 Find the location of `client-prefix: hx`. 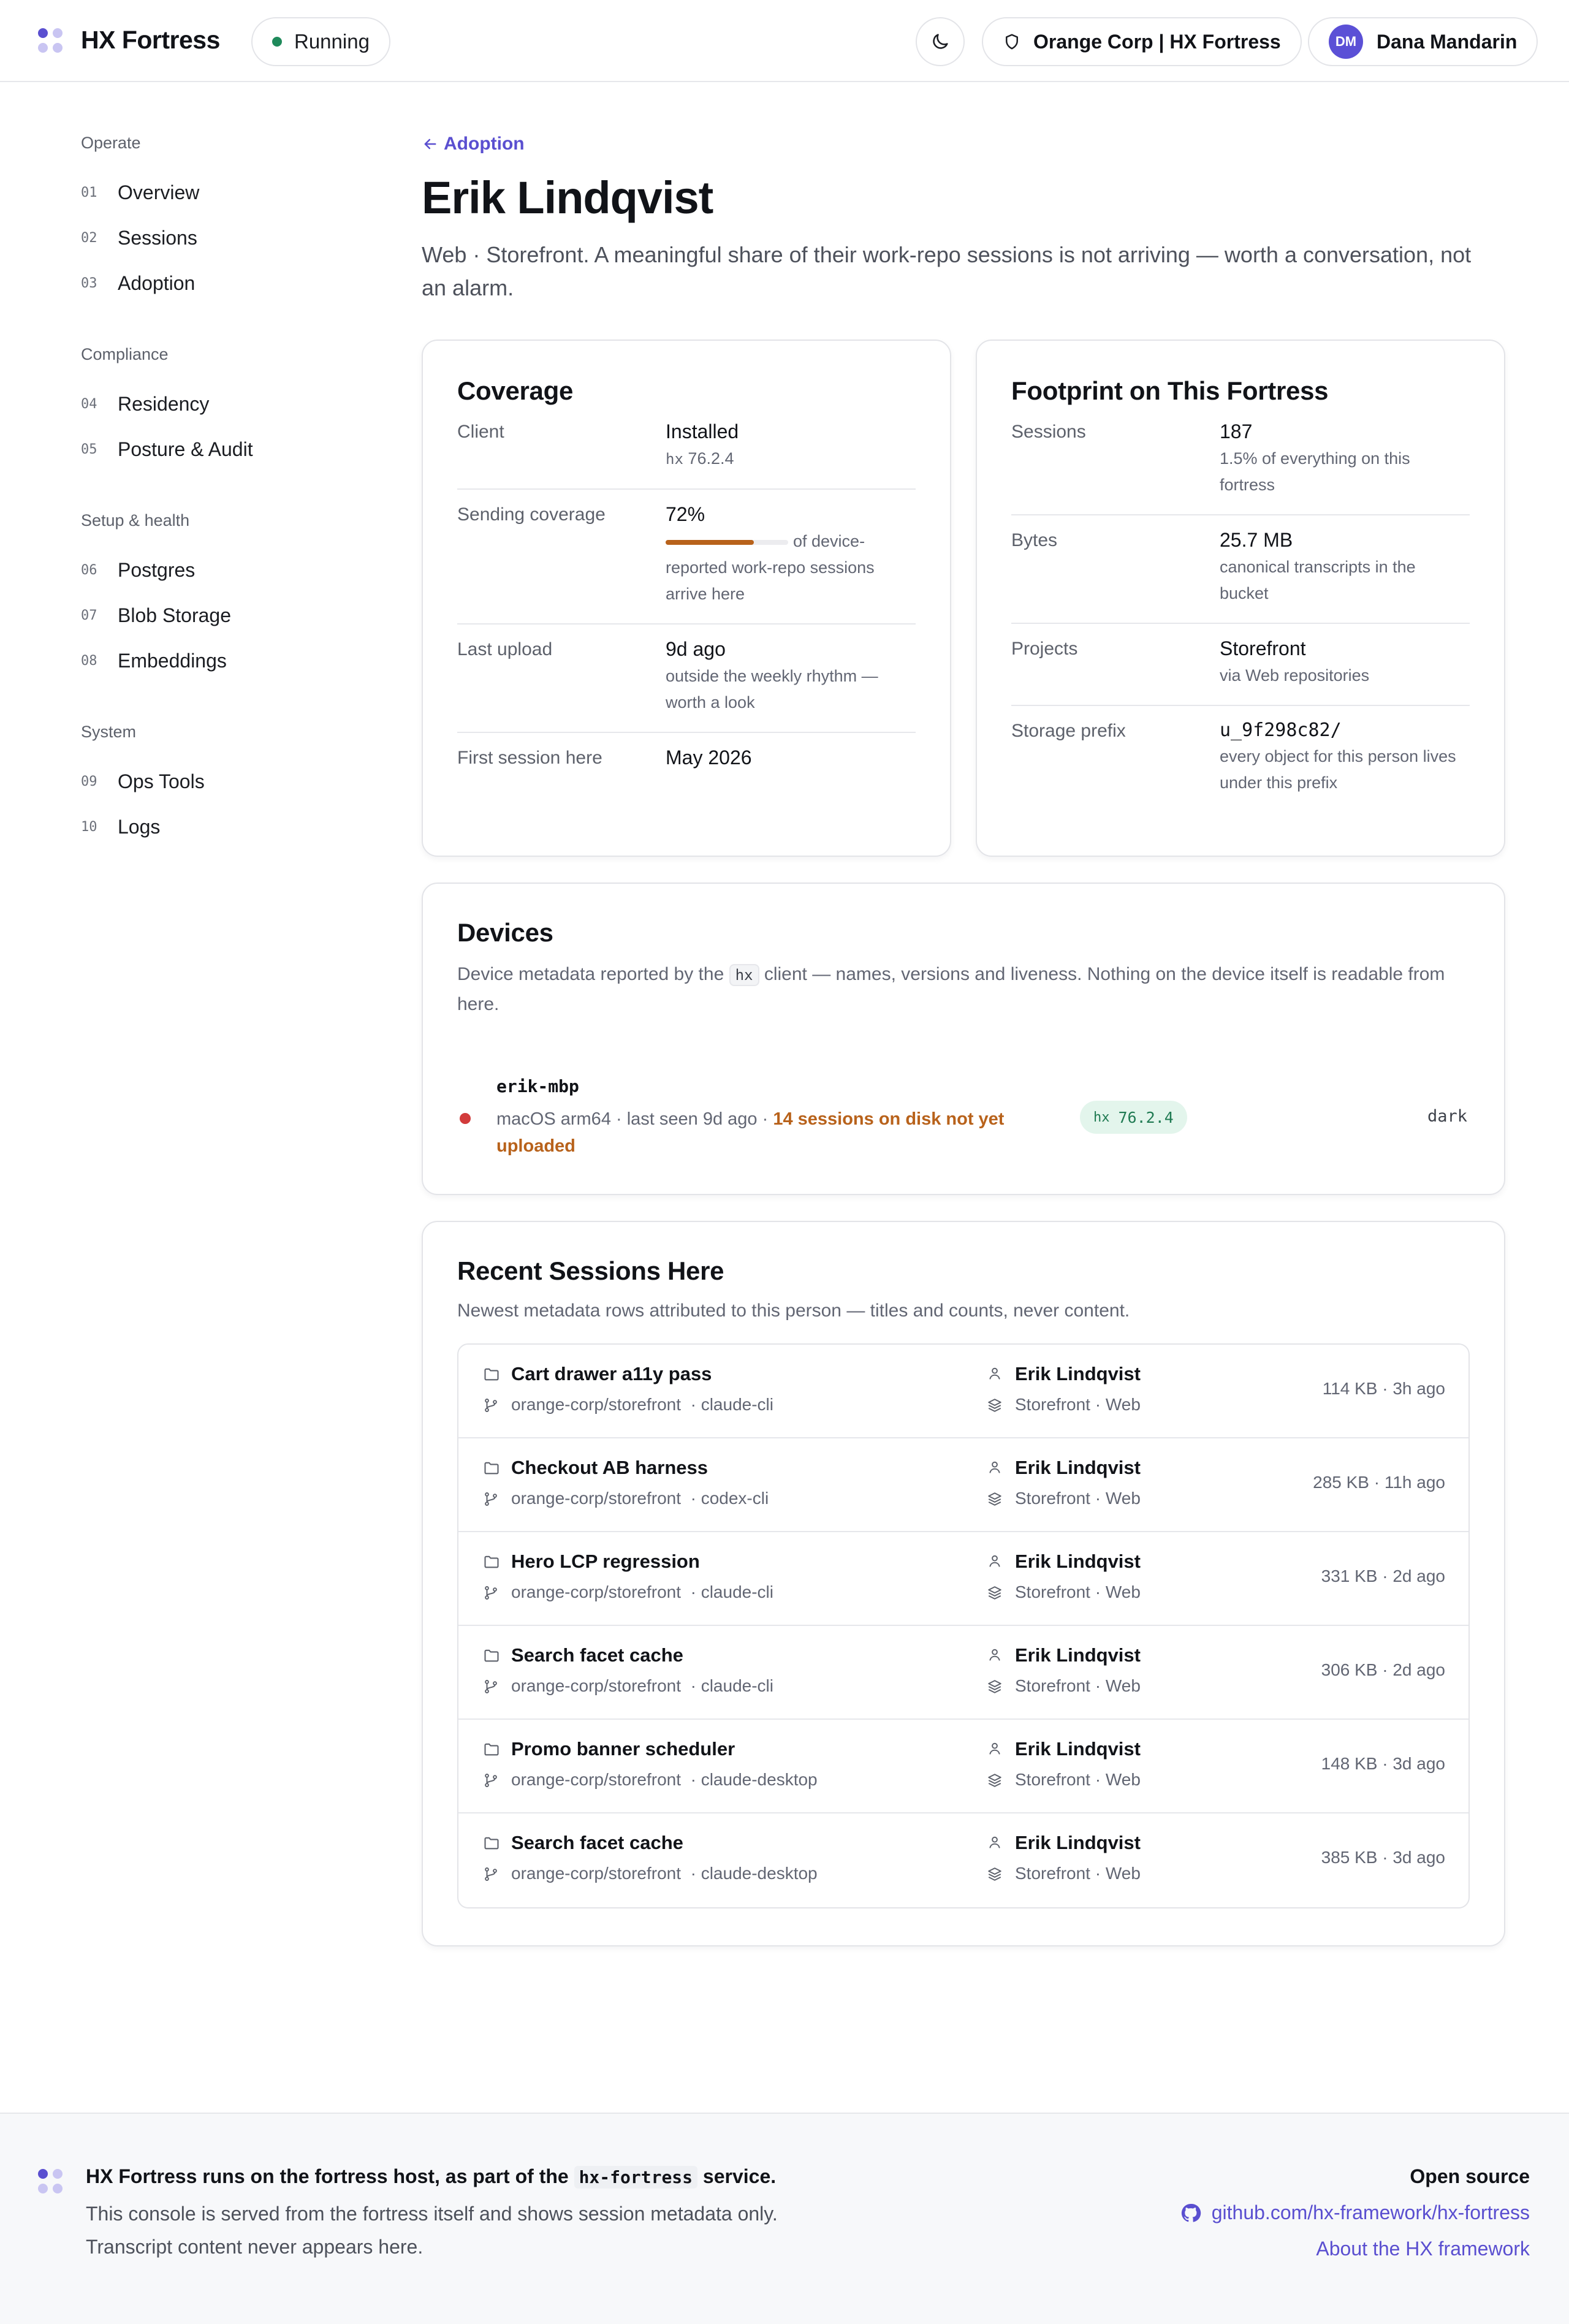

client-prefix: hx is located at coordinates (674, 459).